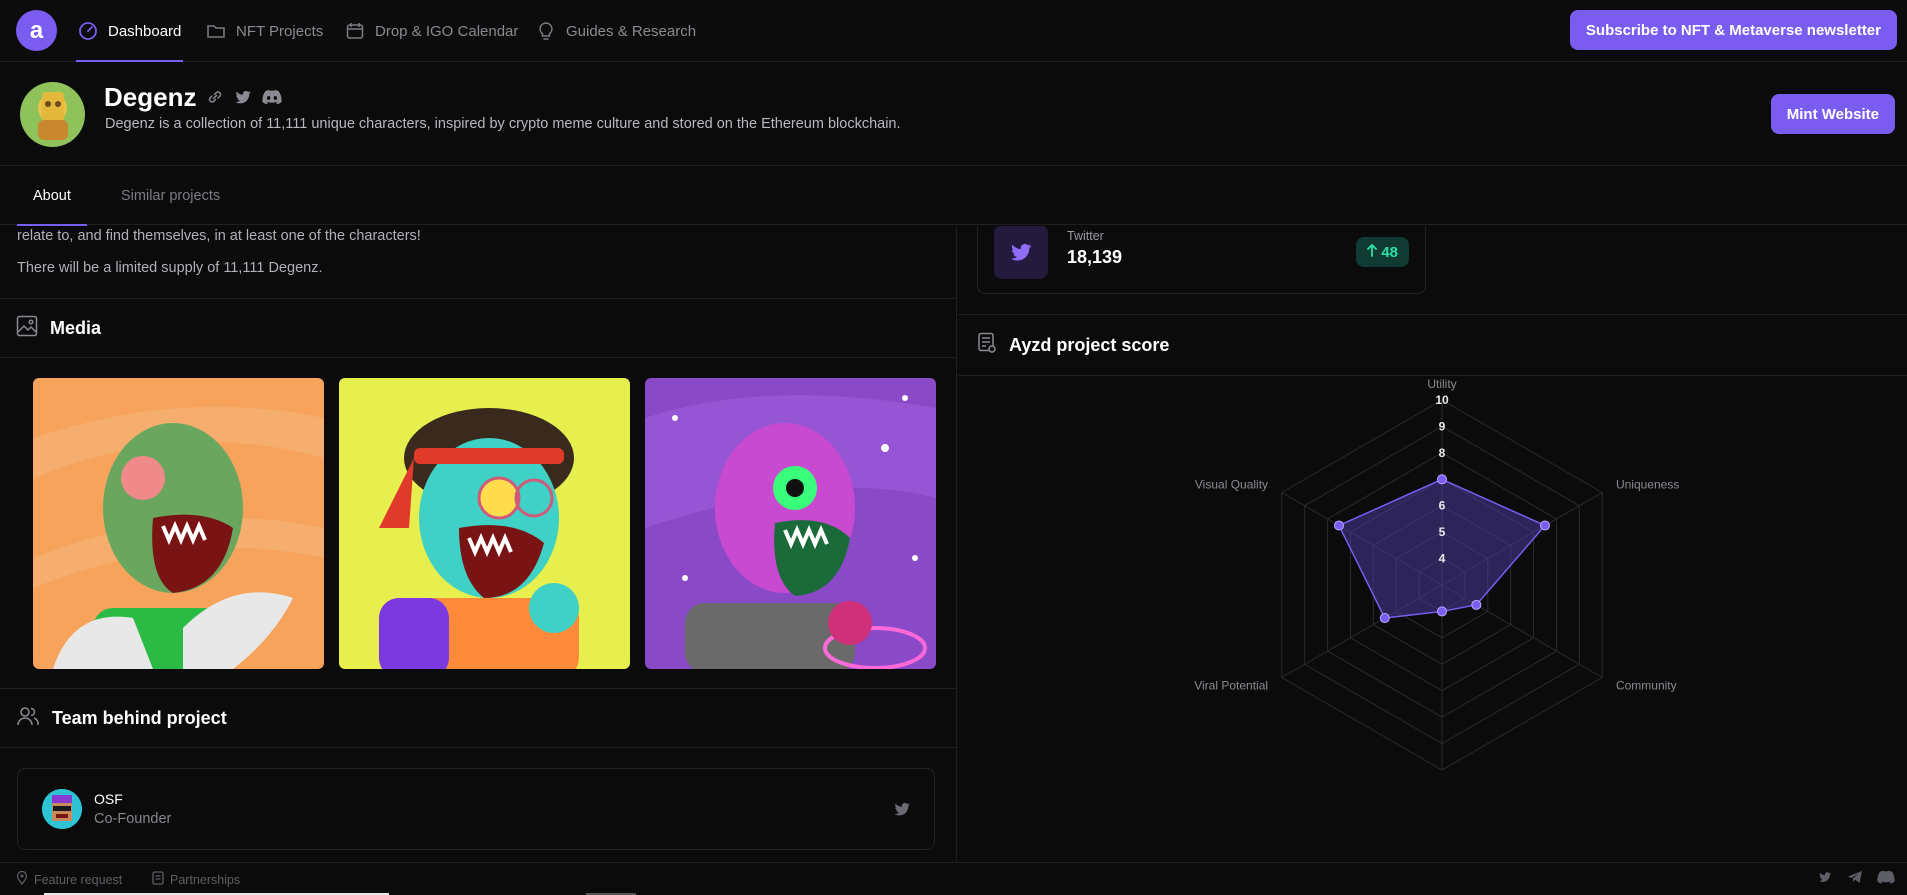  I want to click on team-section-header: Team behind project, so click(478, 718).